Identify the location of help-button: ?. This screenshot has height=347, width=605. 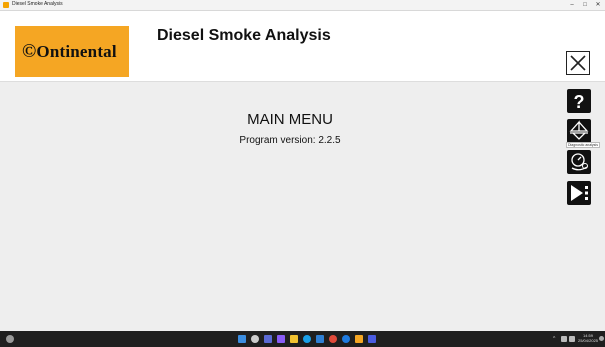
(579, 101).